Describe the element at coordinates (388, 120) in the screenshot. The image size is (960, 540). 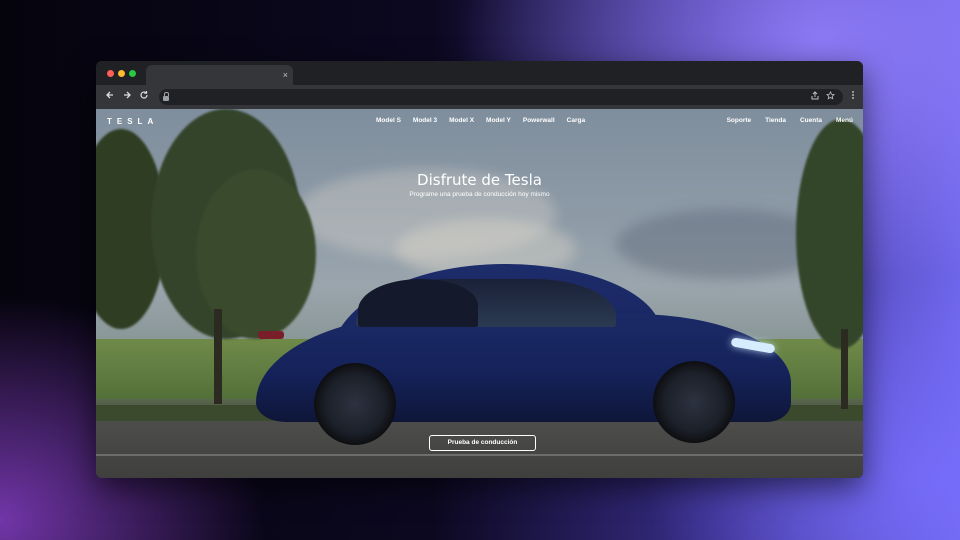
I see `nav-link-model-s: Model S` at that location.